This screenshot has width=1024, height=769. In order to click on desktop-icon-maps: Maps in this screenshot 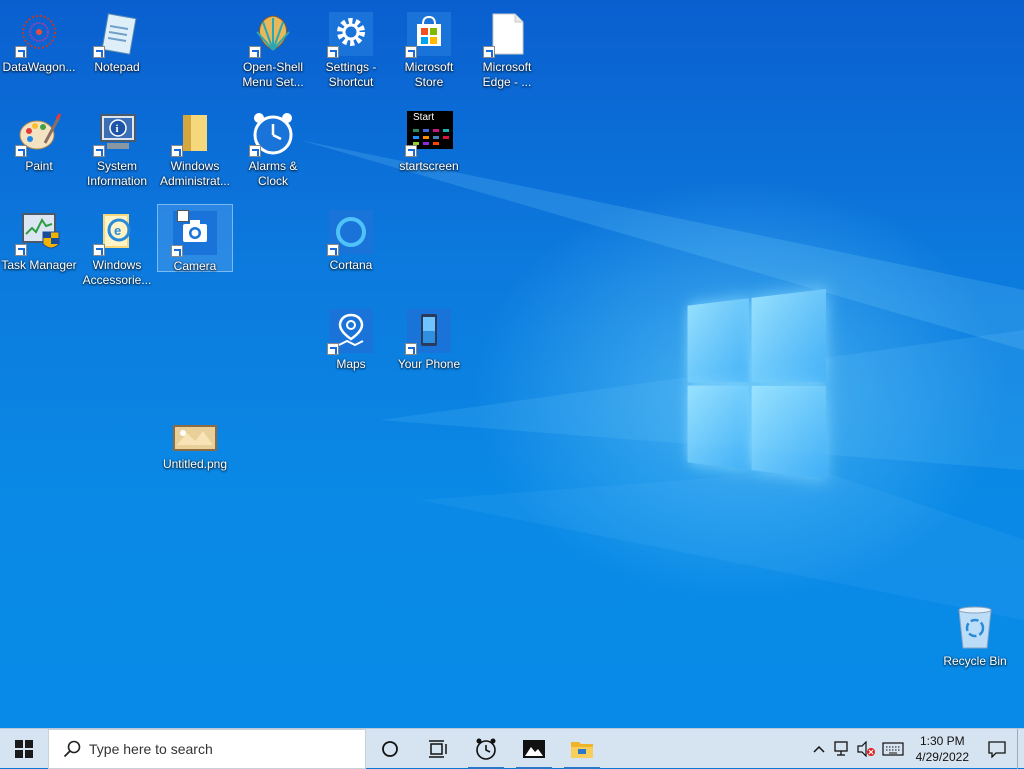, I will do `click(351, 337)`.